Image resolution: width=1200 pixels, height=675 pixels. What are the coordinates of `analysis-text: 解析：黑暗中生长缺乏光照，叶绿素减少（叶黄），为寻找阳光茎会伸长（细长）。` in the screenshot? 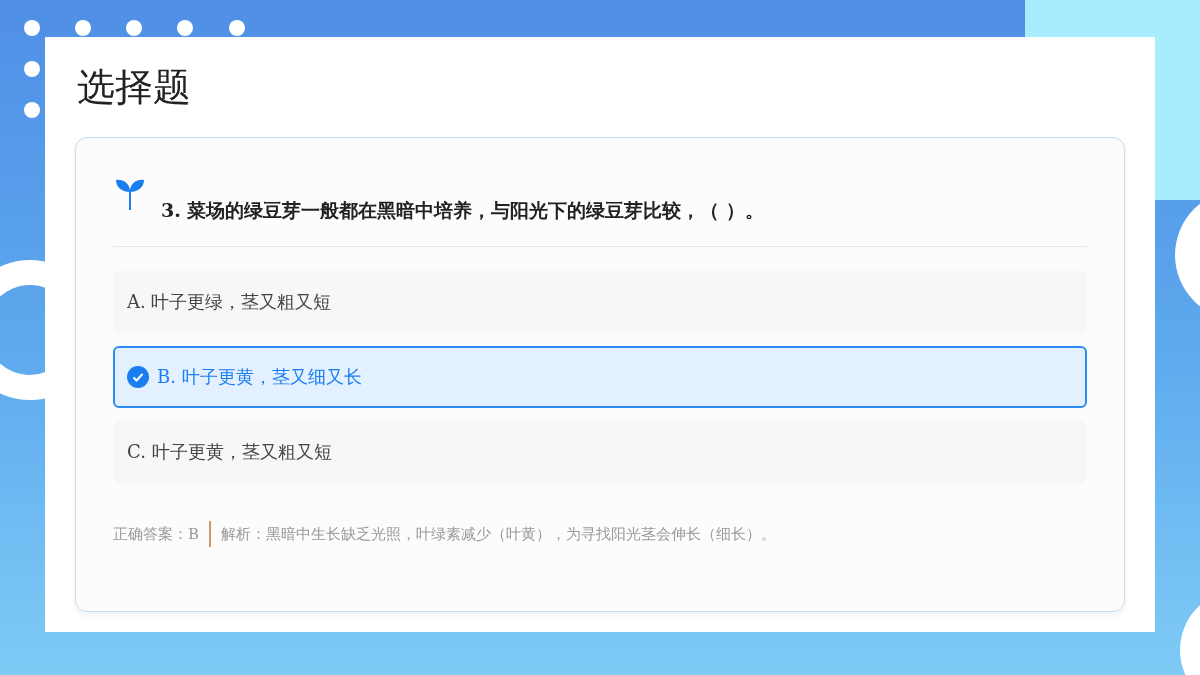 It's located at (499, 534).